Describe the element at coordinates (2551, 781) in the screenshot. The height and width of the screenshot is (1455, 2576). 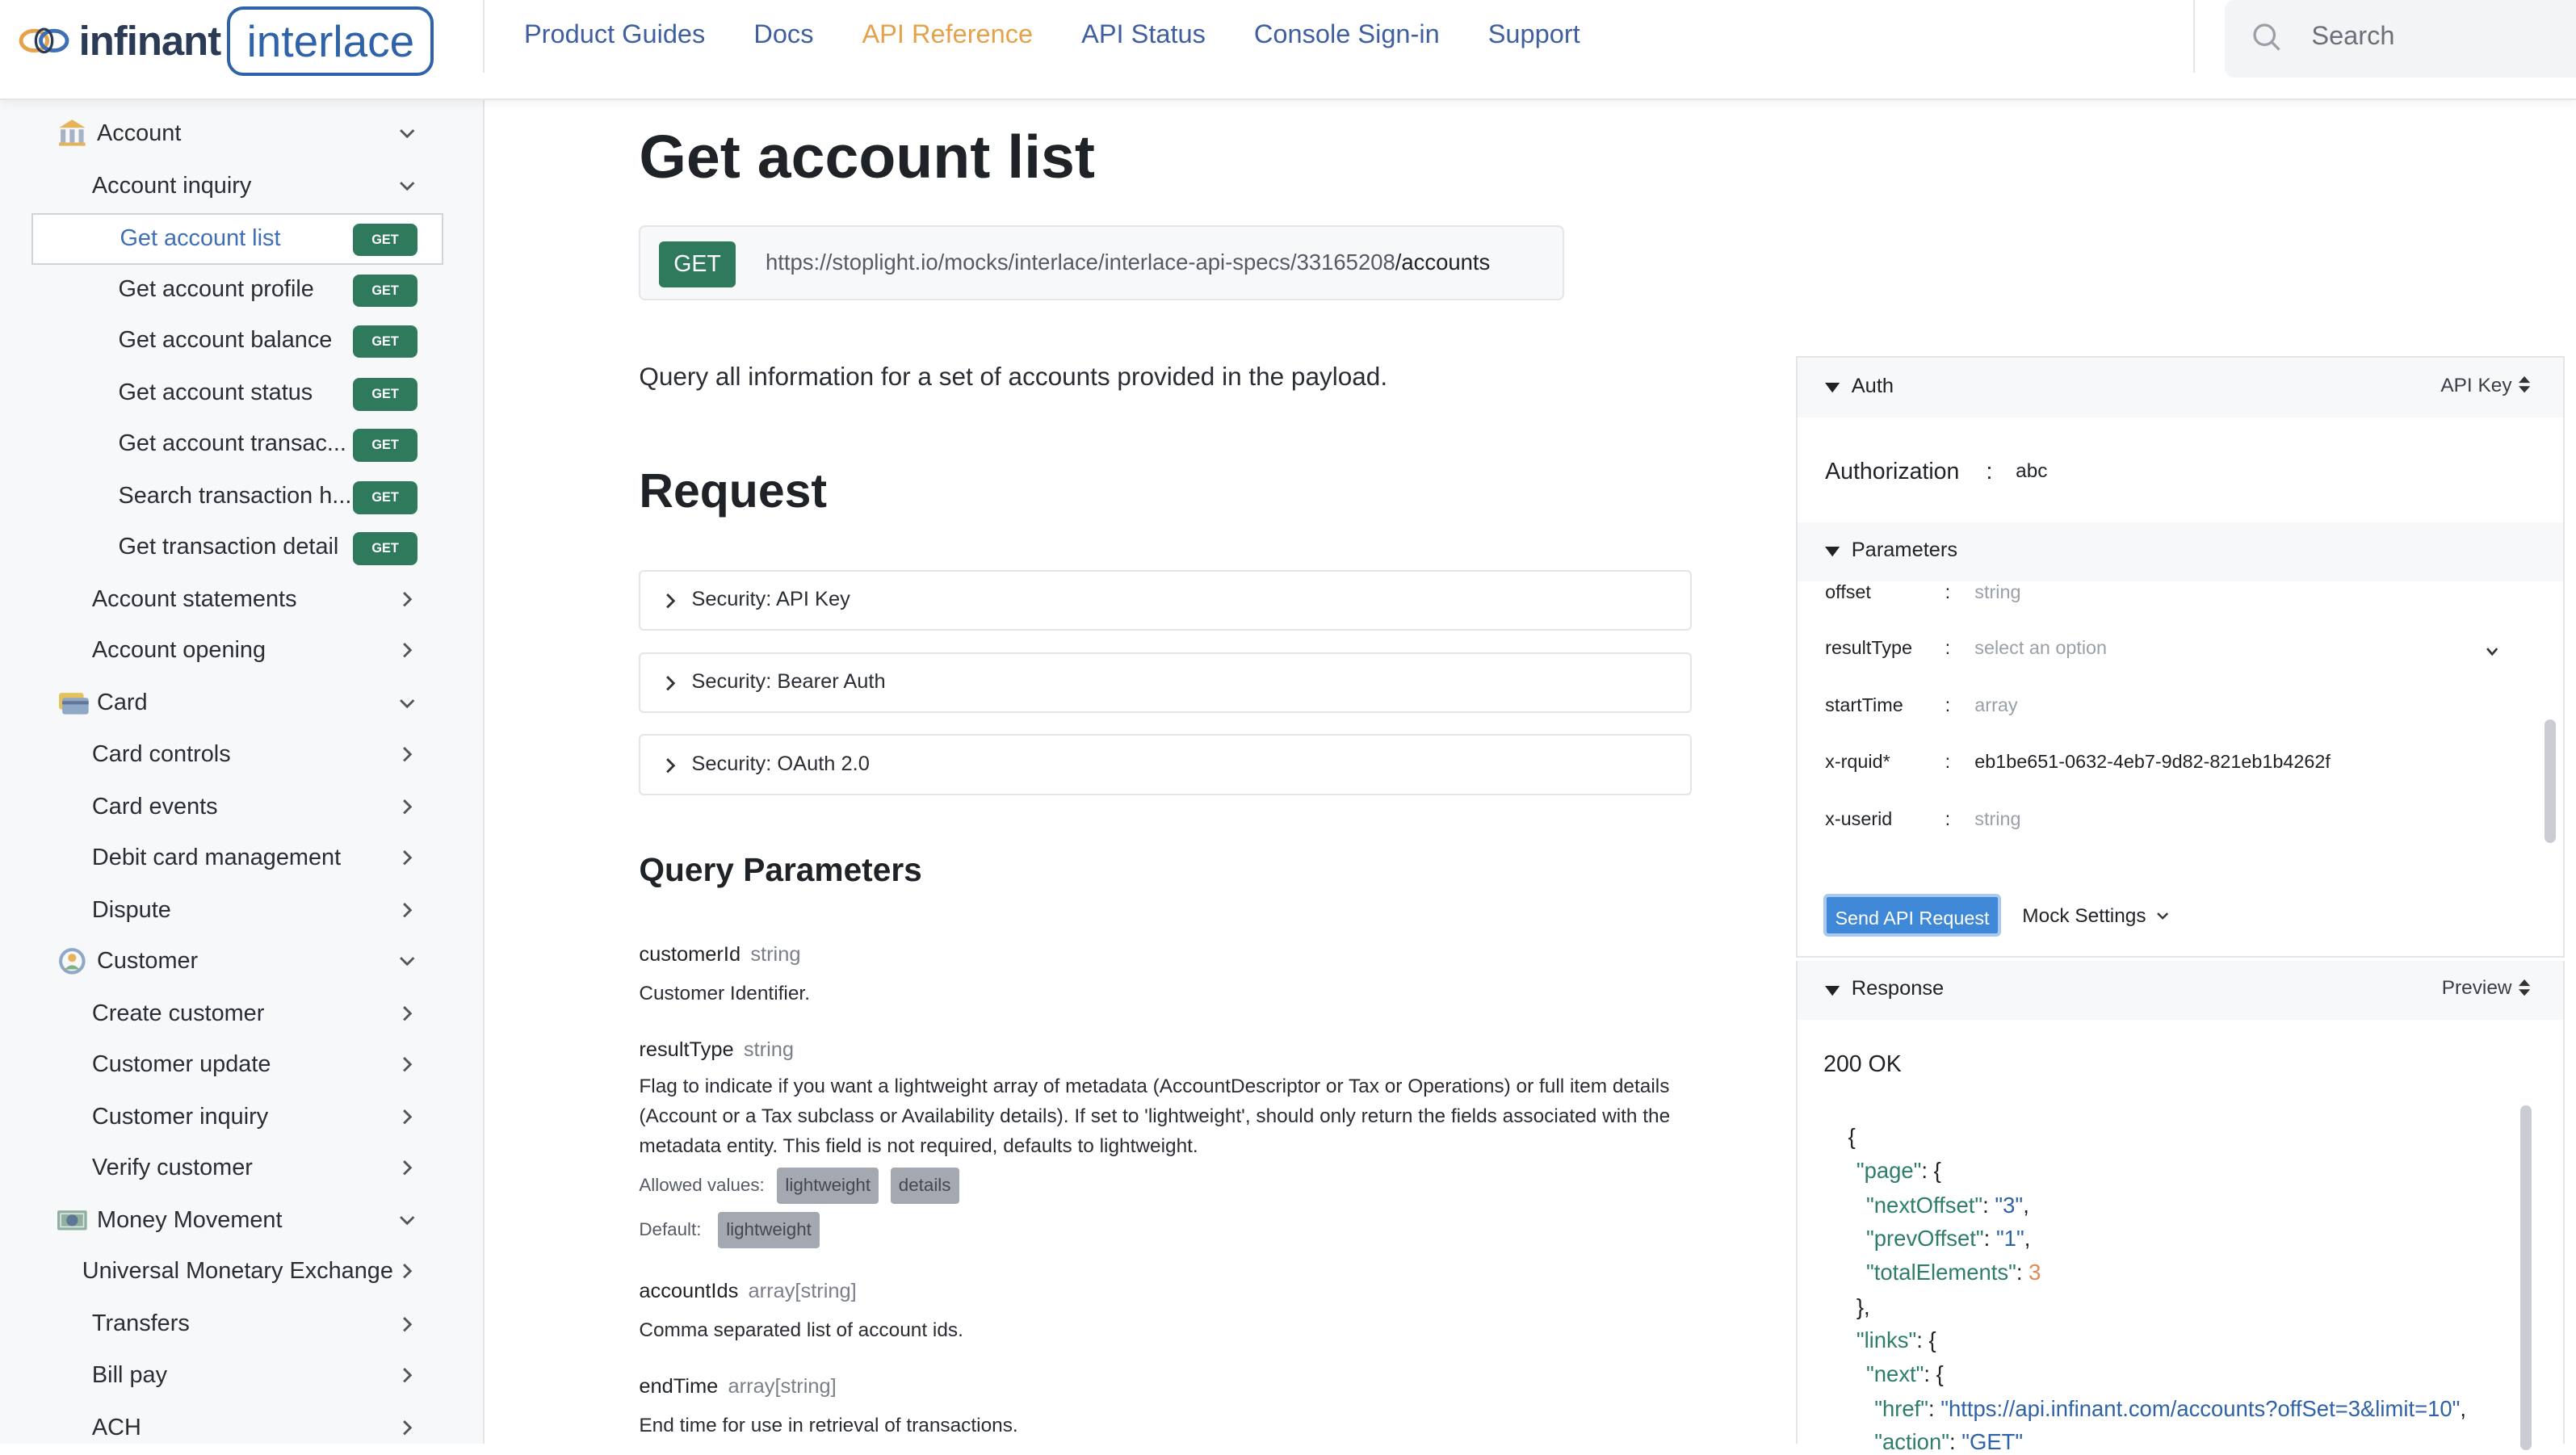
I see `parameters-scrollbar` at that location.